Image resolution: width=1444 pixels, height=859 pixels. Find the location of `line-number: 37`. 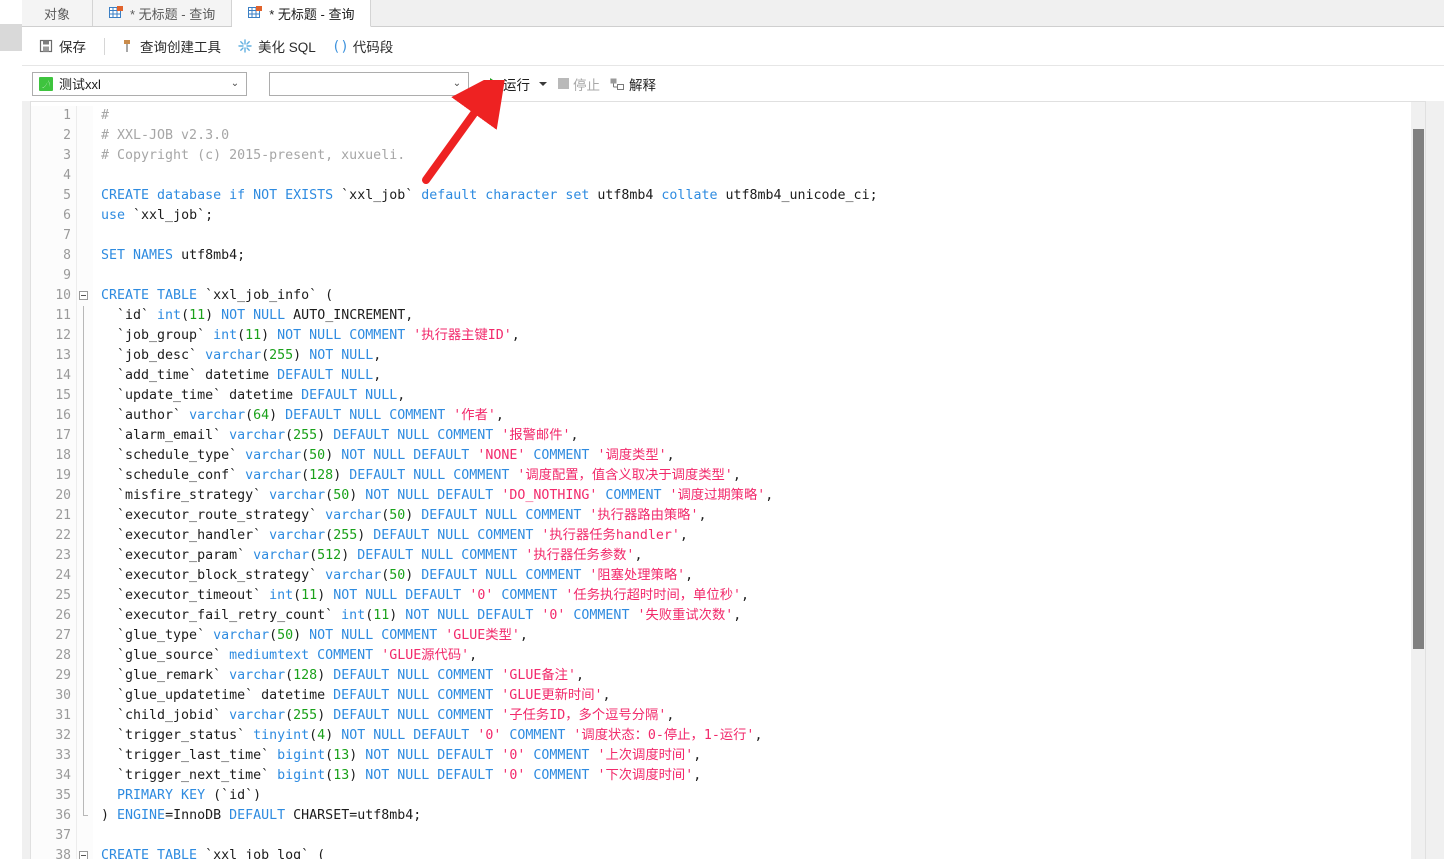

line-number: 37 is located at coordinates (54, 836).